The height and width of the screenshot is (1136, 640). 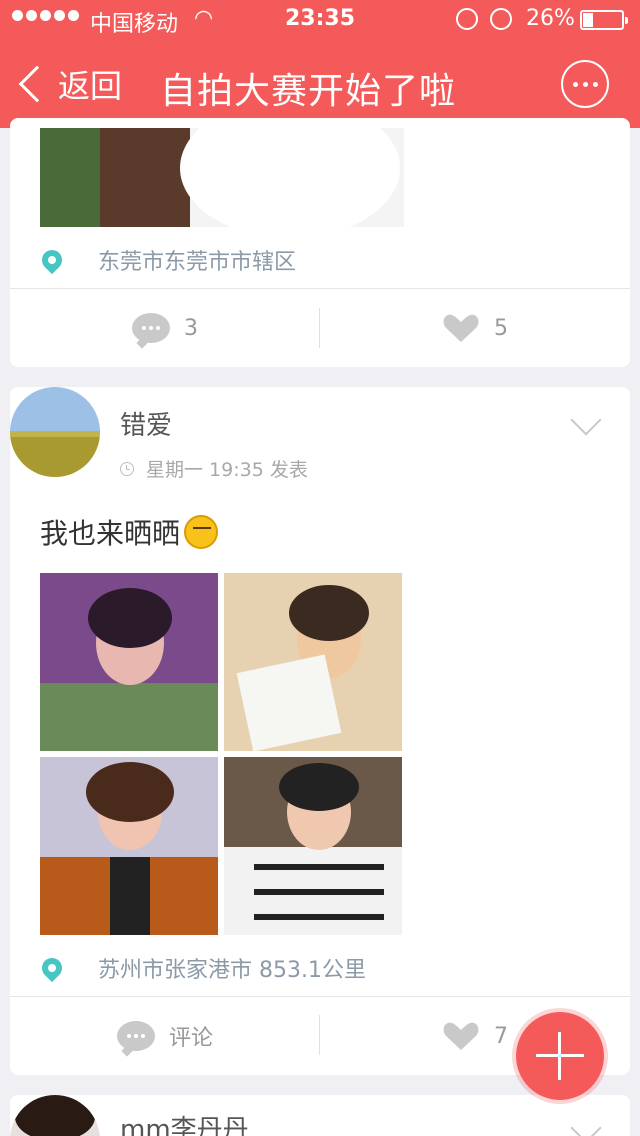 I want to click on post-location: 东莞市东莞市市辖区, so click(x=167, y=260).